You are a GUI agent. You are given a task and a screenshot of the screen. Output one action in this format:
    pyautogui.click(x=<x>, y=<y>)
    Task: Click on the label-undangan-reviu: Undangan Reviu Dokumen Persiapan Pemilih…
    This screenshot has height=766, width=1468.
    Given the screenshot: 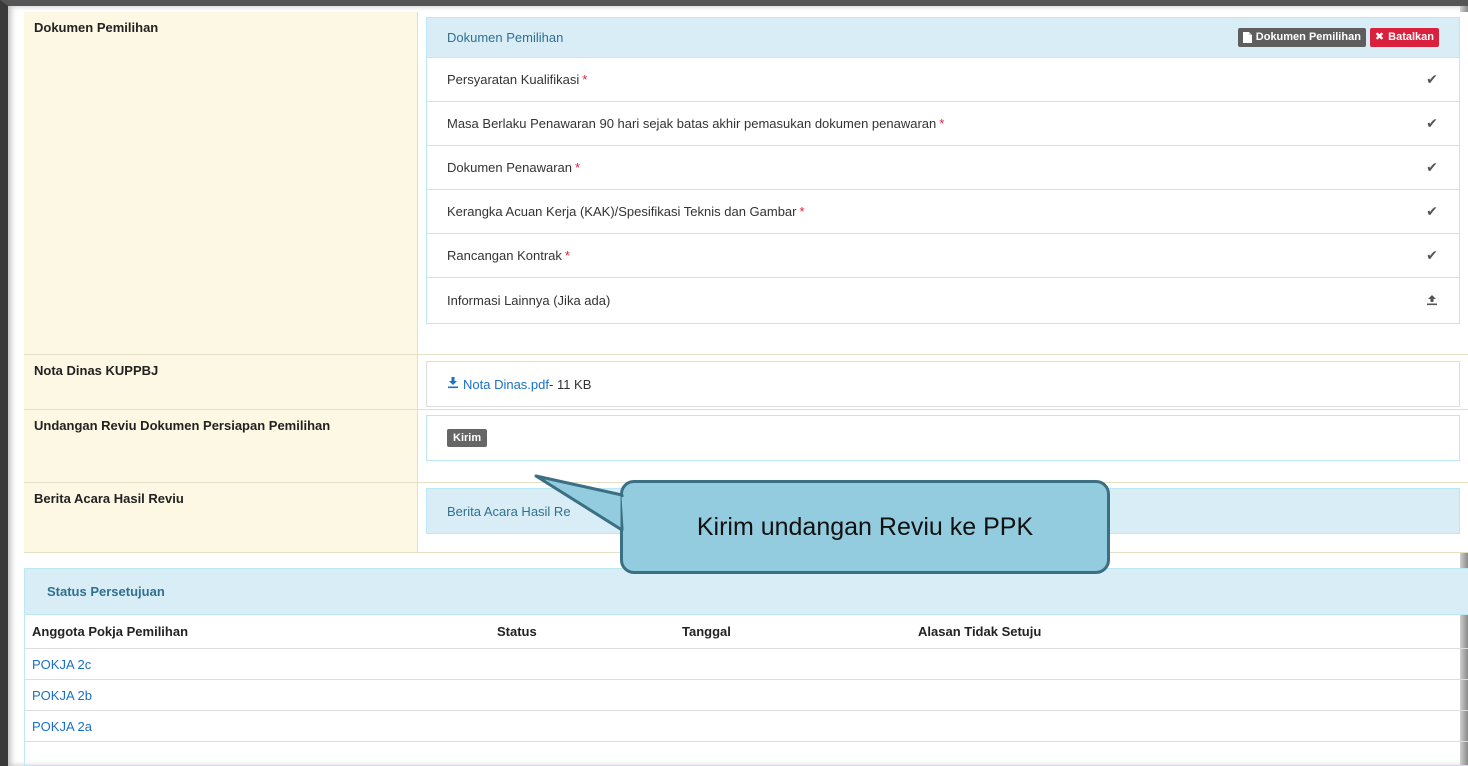 What is the action you would take?
    pyautogui.click(x=221, y=446)
    